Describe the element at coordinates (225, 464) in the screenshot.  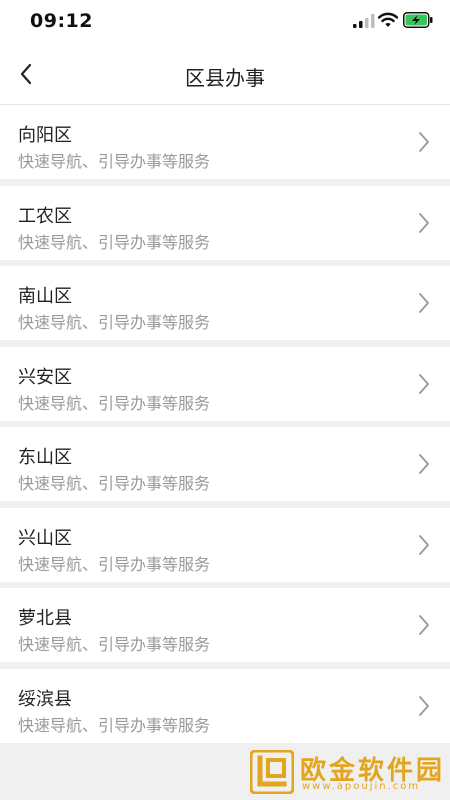
I see `list-item: 东山区 快速导航、引导办事等服务` at that location.